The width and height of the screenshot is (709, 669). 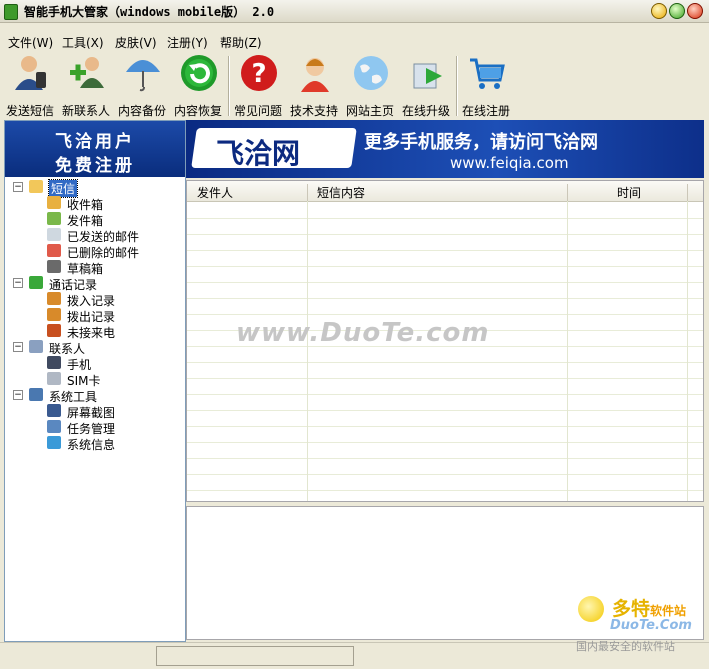 I want to click on restore-button: 内容恢复, so click(x=198, y=85).